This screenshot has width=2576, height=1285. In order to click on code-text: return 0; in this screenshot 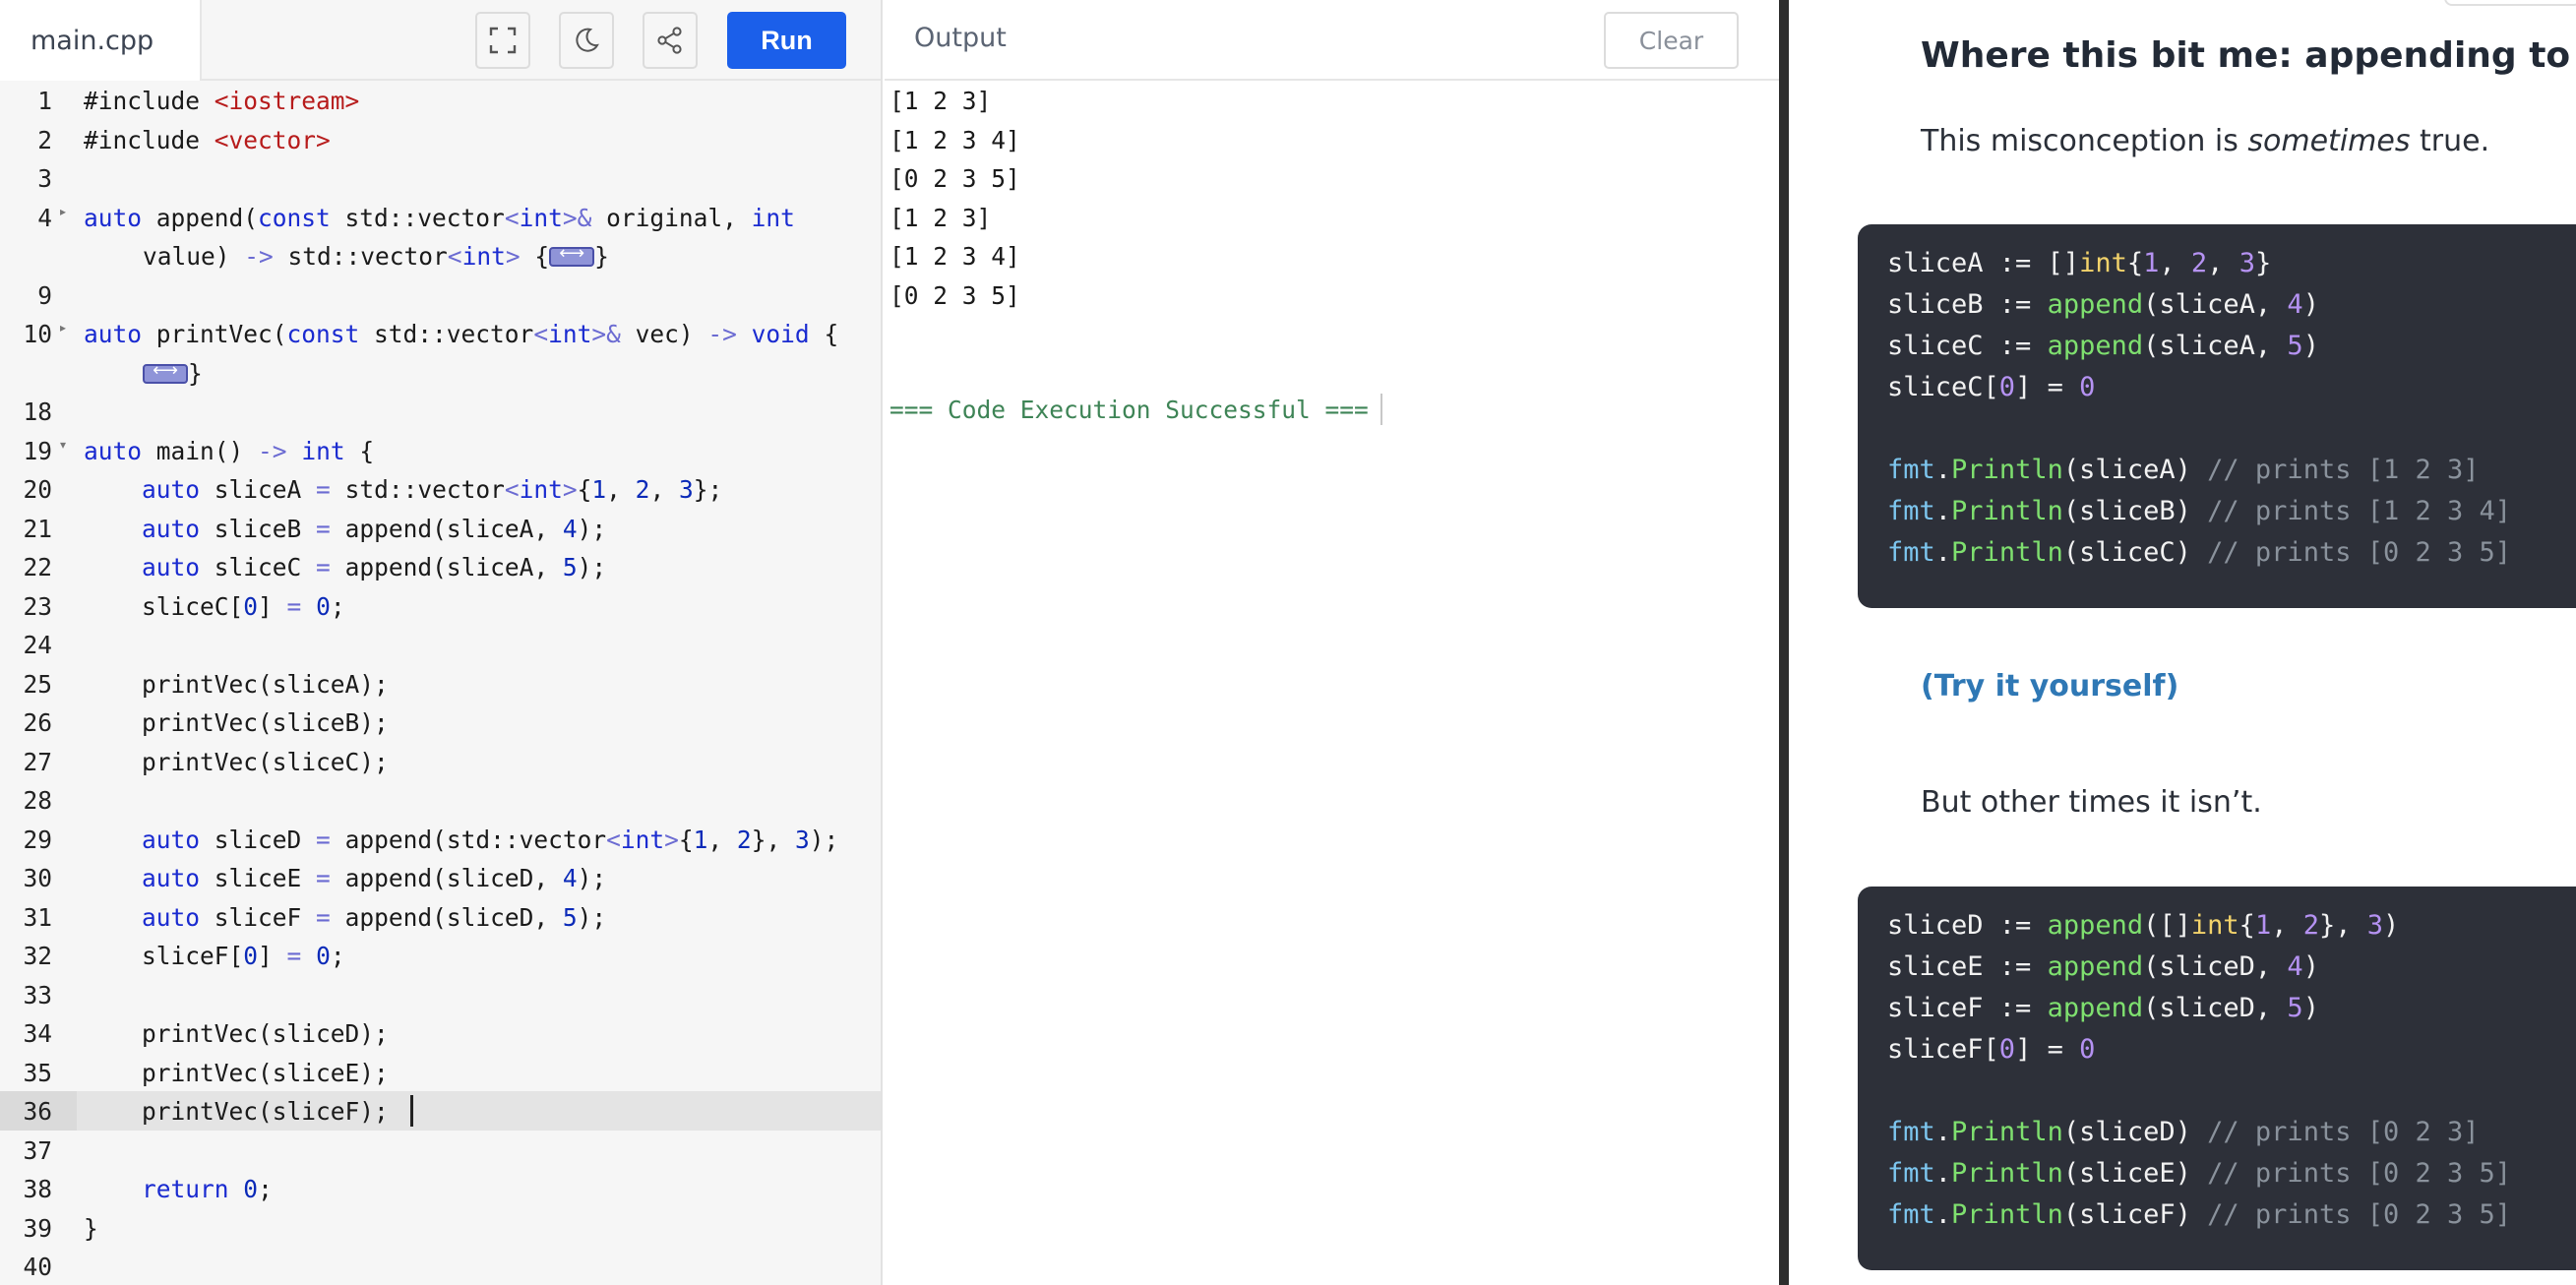, I will do `click(207, 1189)`.